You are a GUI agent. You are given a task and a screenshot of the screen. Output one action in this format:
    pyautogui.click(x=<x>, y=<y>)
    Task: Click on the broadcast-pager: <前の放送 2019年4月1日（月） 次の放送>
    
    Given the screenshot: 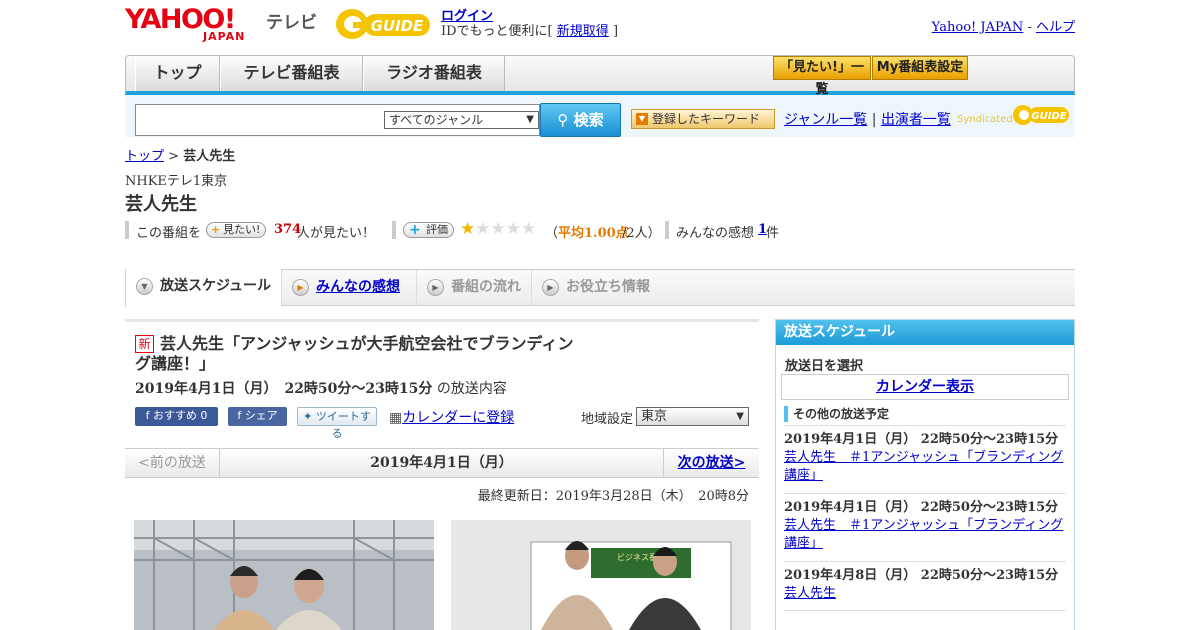 What is the action you would take?
    pyautogui.click(x=442, y=463)
    